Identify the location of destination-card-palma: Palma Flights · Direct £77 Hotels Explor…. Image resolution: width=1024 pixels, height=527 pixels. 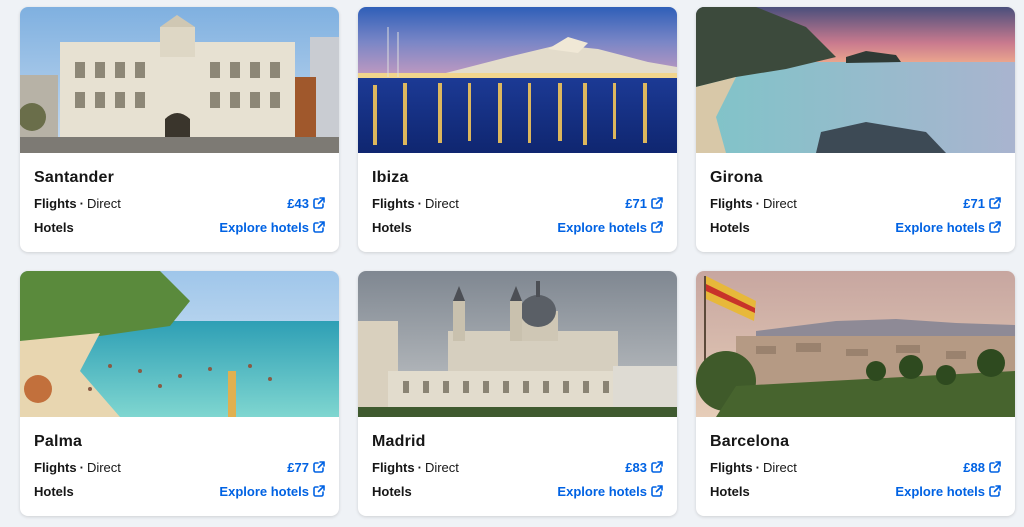
(179, 393).